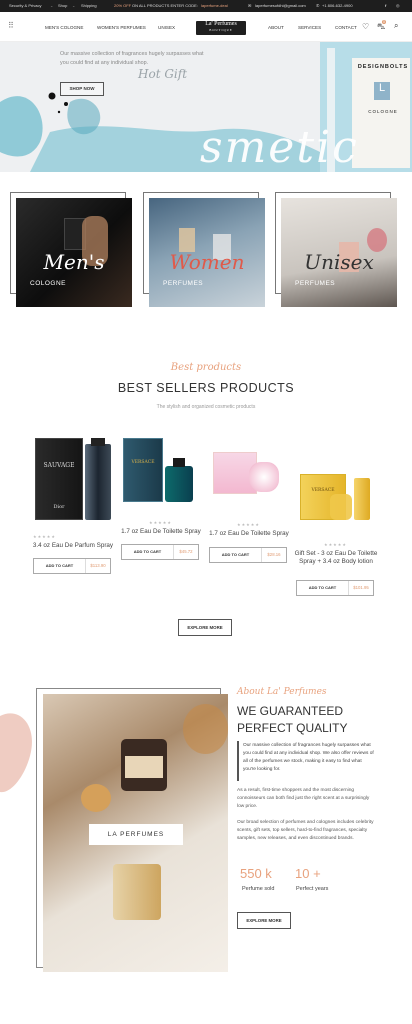  Describe the element at coordinates (74, 262) in the screenshot. I see `category-script-mens: Men's` at that location.